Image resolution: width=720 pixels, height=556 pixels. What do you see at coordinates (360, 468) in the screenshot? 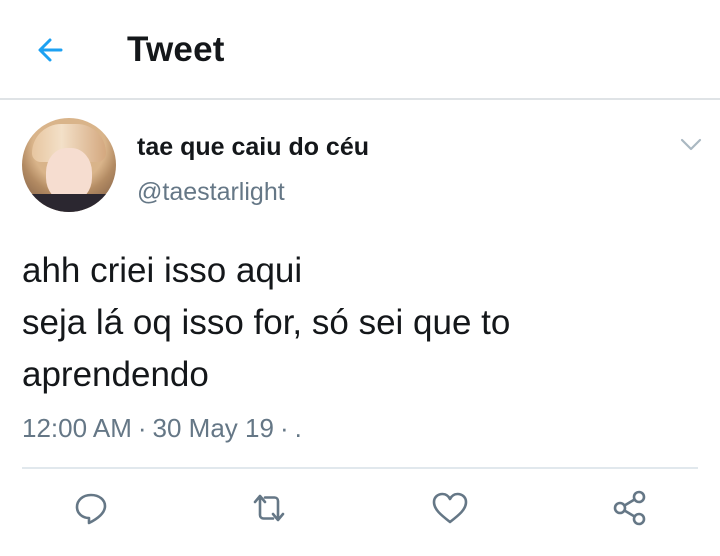
I see `divider` at bounding box center [360, 468].